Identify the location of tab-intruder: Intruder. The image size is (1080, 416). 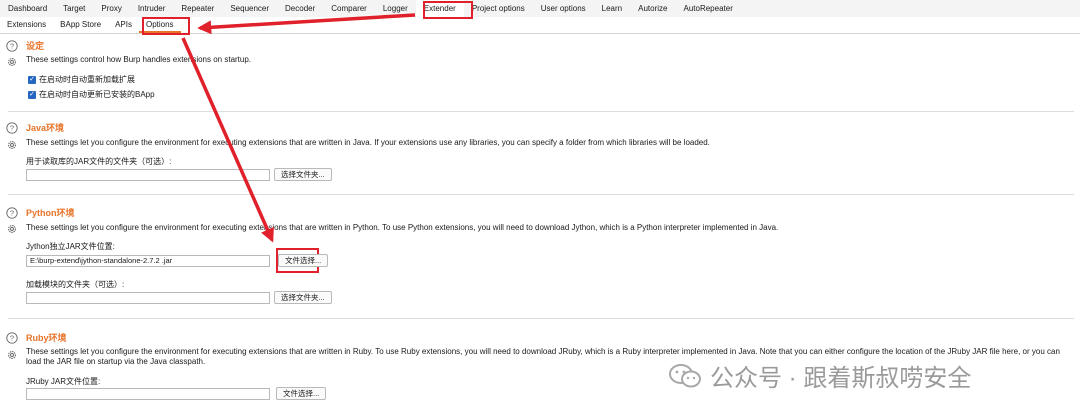
(152, 8).